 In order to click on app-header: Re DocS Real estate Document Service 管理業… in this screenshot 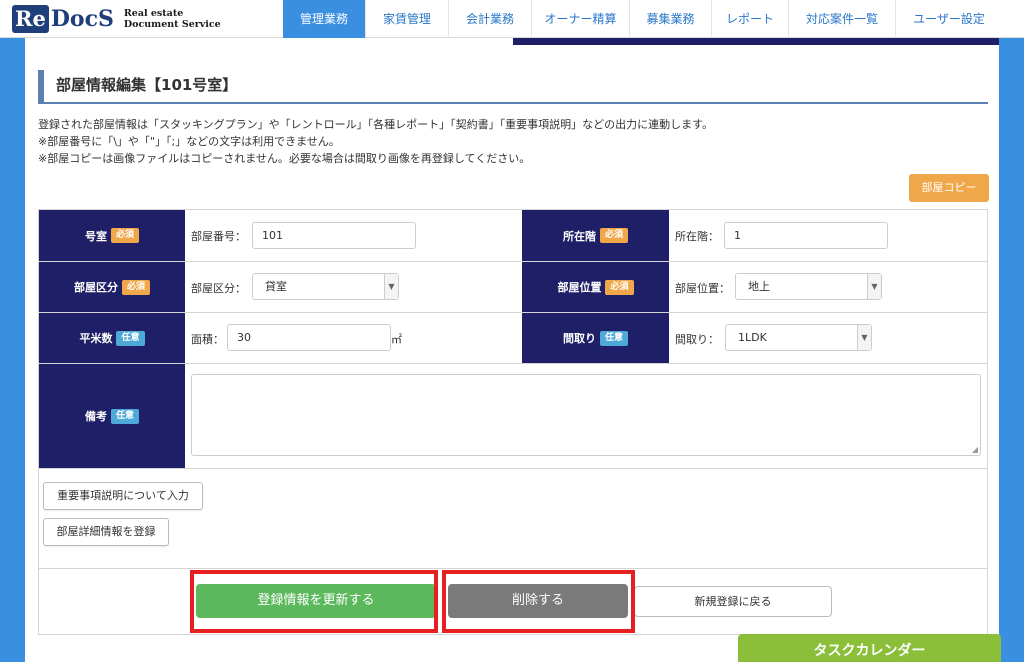, I will do `click(512, 19)`.